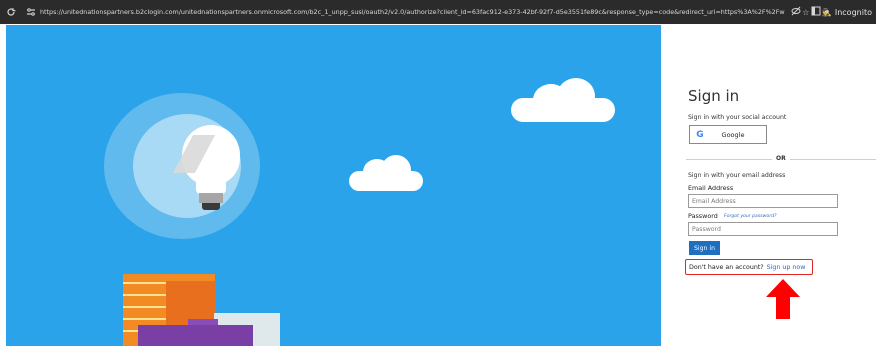  Describe the element at coordinates (826, 12) in the screenshot. I see `incognito-icon: 🕵` at that location.